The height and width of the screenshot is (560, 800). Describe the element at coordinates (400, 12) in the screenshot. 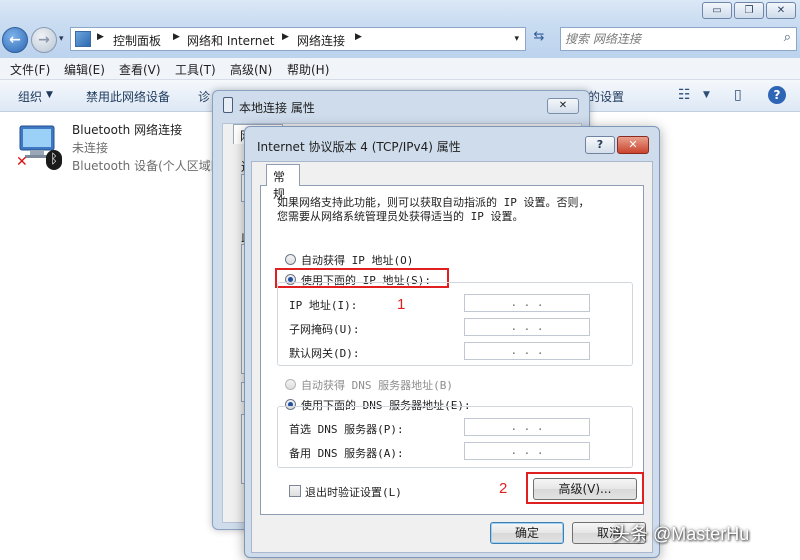

I see `window-titlebar: ▭ ❐ ✕` at that location.